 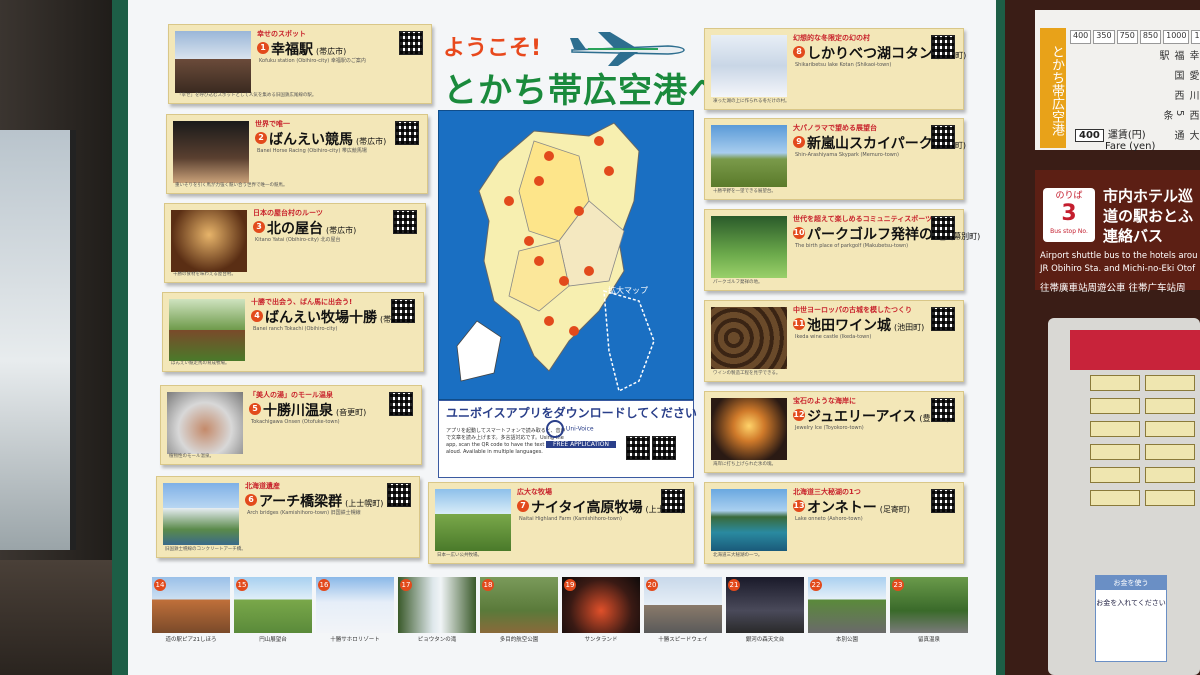 I want to click on bottom-spot-label: 円山展望台, so click(x=273, y=640).